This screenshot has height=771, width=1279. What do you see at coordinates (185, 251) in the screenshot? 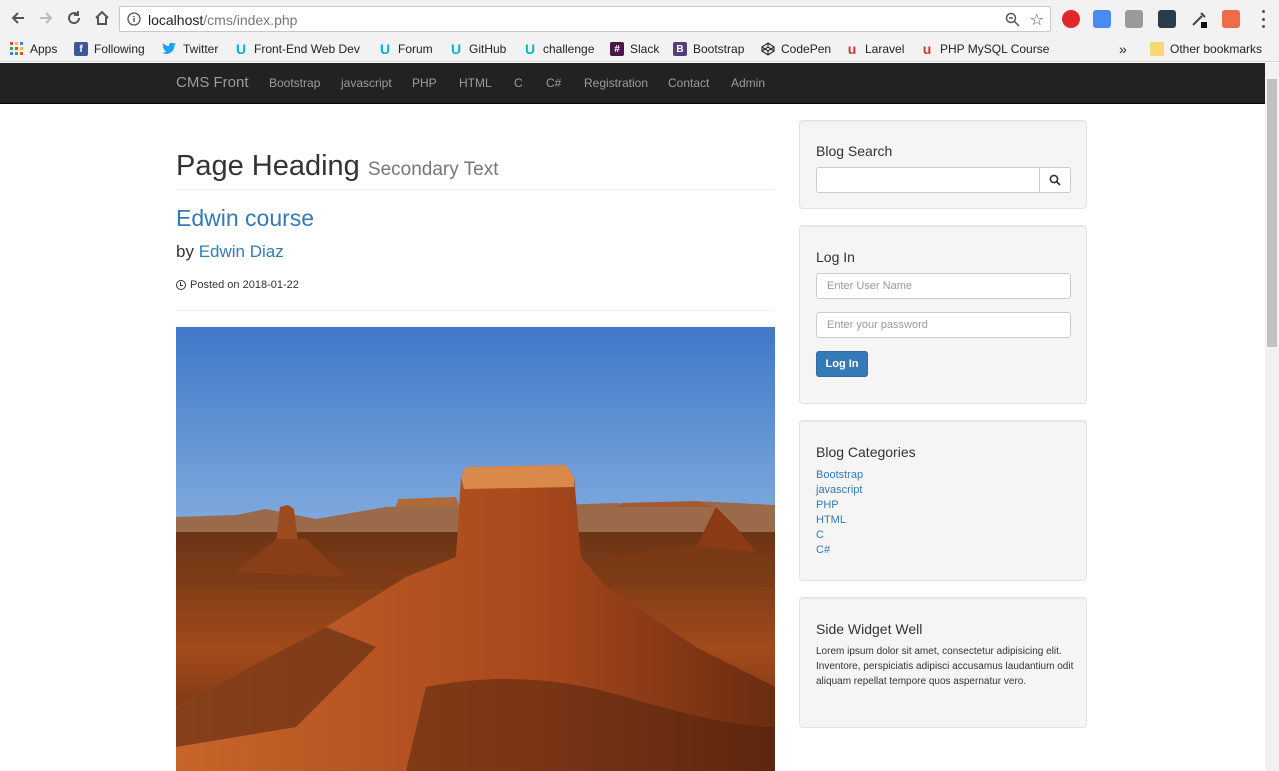
I see `by-label: by` at bounding box center [185, 251].